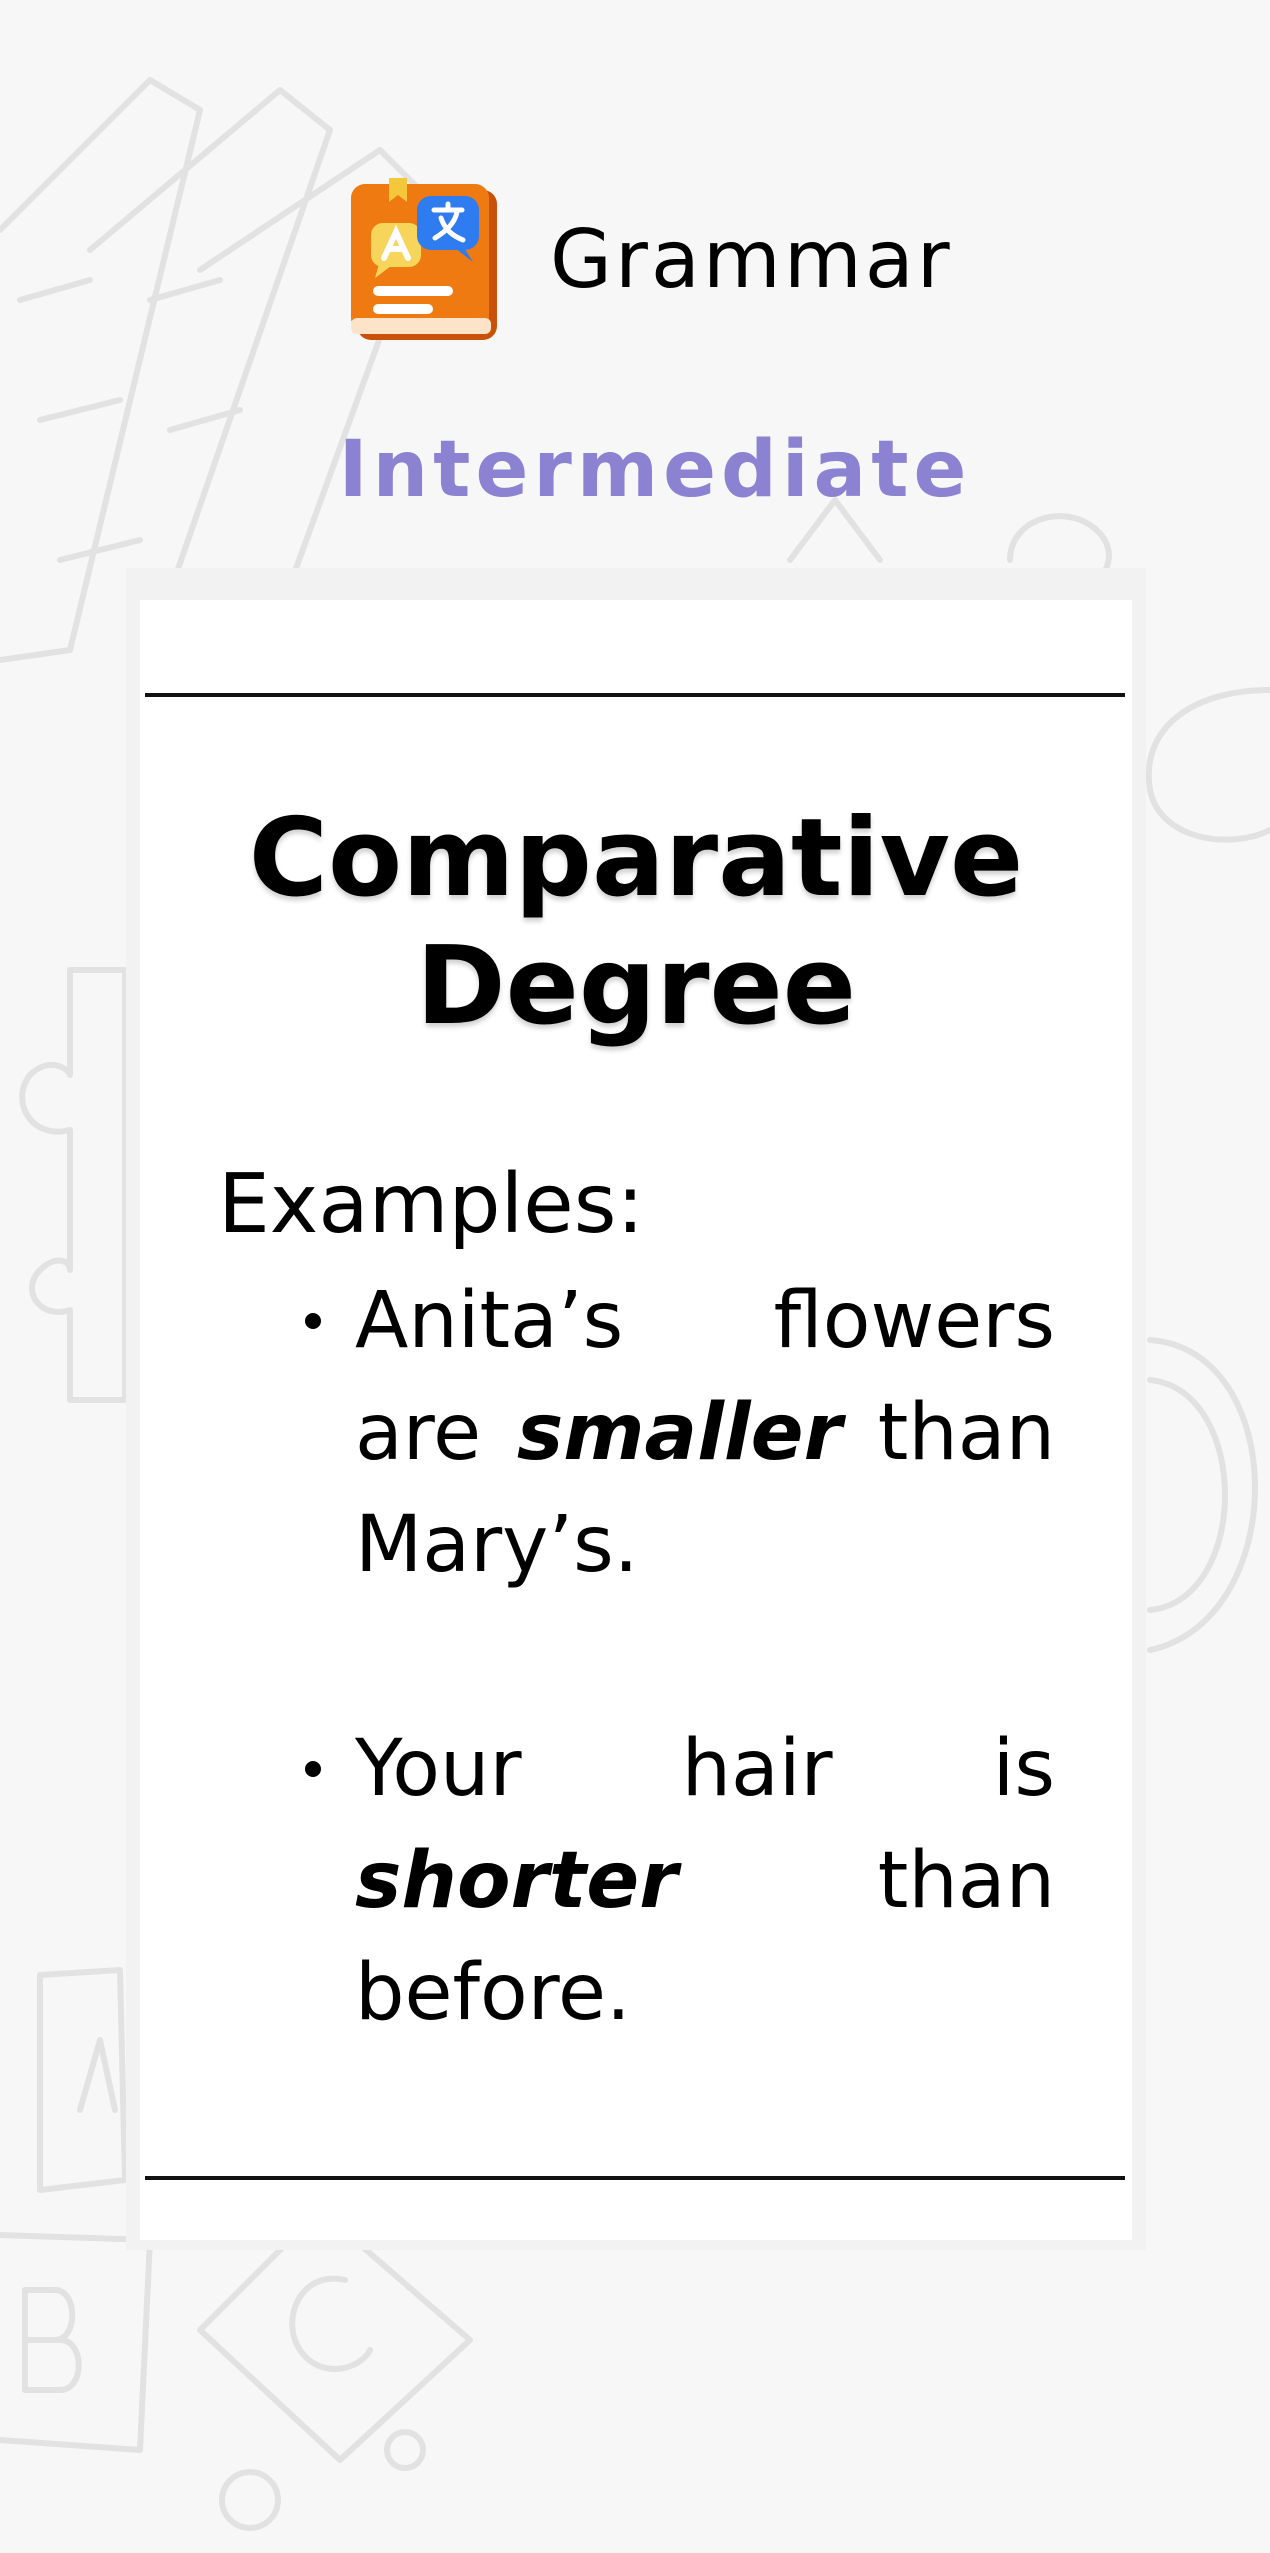 The image size is (1270, 2553). What do you see at coordinates (636, 923) in the screenshot?
I see `lesson-title: Comparative Degree` at bounding box center [636, 923].